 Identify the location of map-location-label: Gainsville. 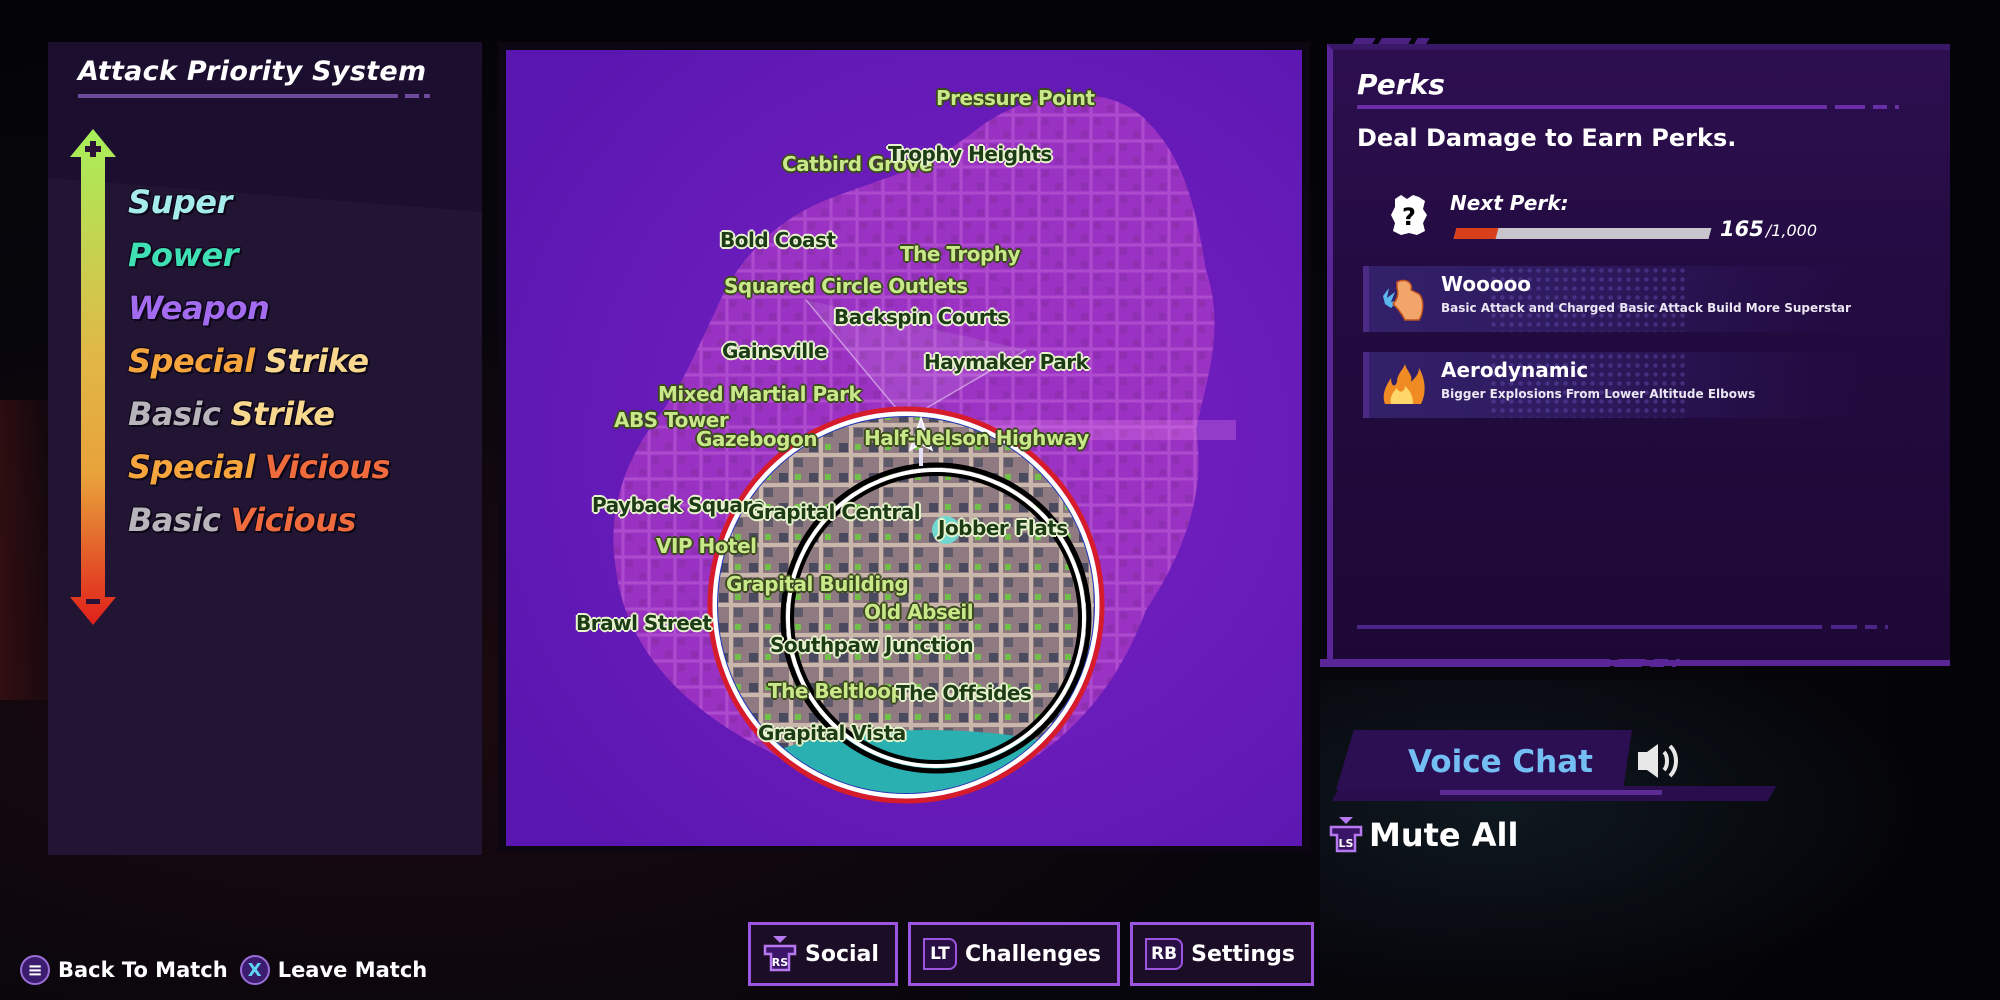
(775, 351).